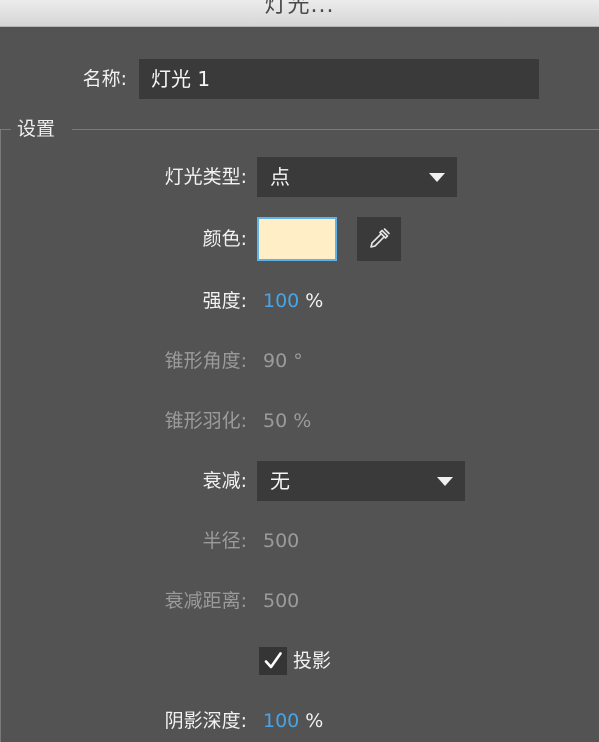  I want to click on color-swatch, so click(297, 239).